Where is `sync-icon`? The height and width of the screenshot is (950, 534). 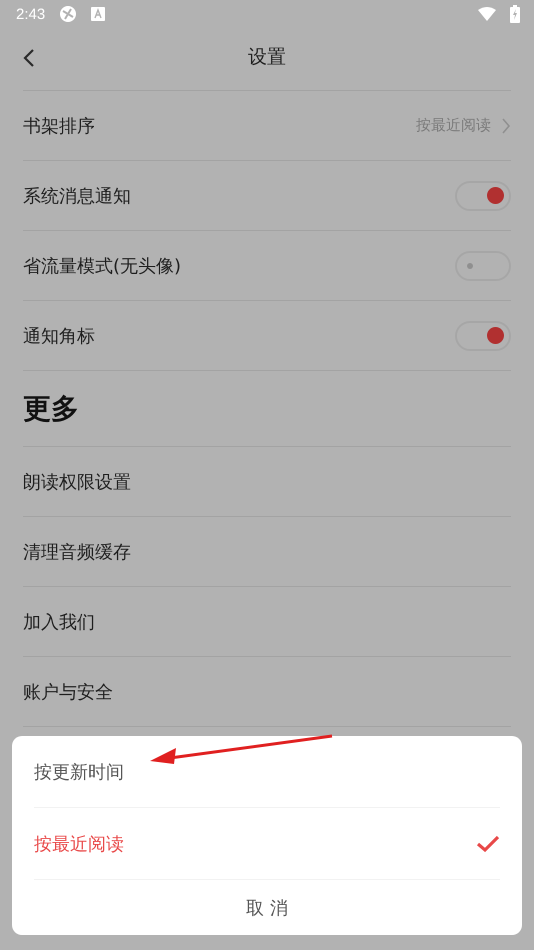
sync-icon is located at coordinates (68, 14).